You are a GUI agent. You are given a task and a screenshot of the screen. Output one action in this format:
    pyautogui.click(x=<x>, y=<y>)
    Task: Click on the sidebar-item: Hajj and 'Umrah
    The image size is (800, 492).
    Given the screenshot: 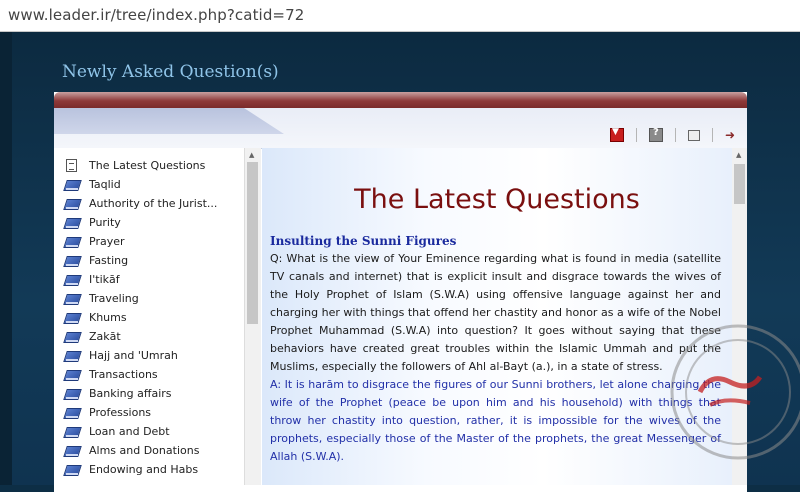 What is the action you would take?
    pyautogui.click(x=140, y=355)
    